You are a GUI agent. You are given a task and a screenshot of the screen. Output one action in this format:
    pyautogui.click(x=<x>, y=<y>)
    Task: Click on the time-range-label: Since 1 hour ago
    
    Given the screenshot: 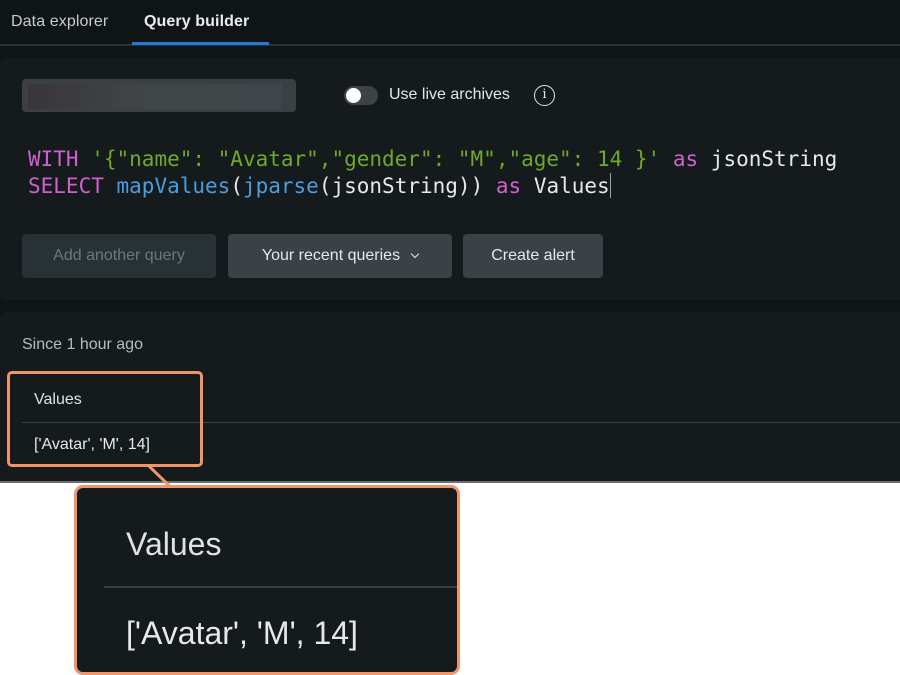 What is the action you would take?
    pyautogui.click(x=82, y=344)
    